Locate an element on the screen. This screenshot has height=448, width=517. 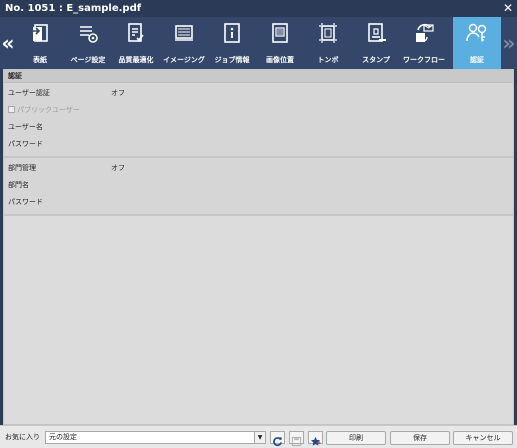
tab-image-position: 画像位置 is located at coordinates (280, 43).